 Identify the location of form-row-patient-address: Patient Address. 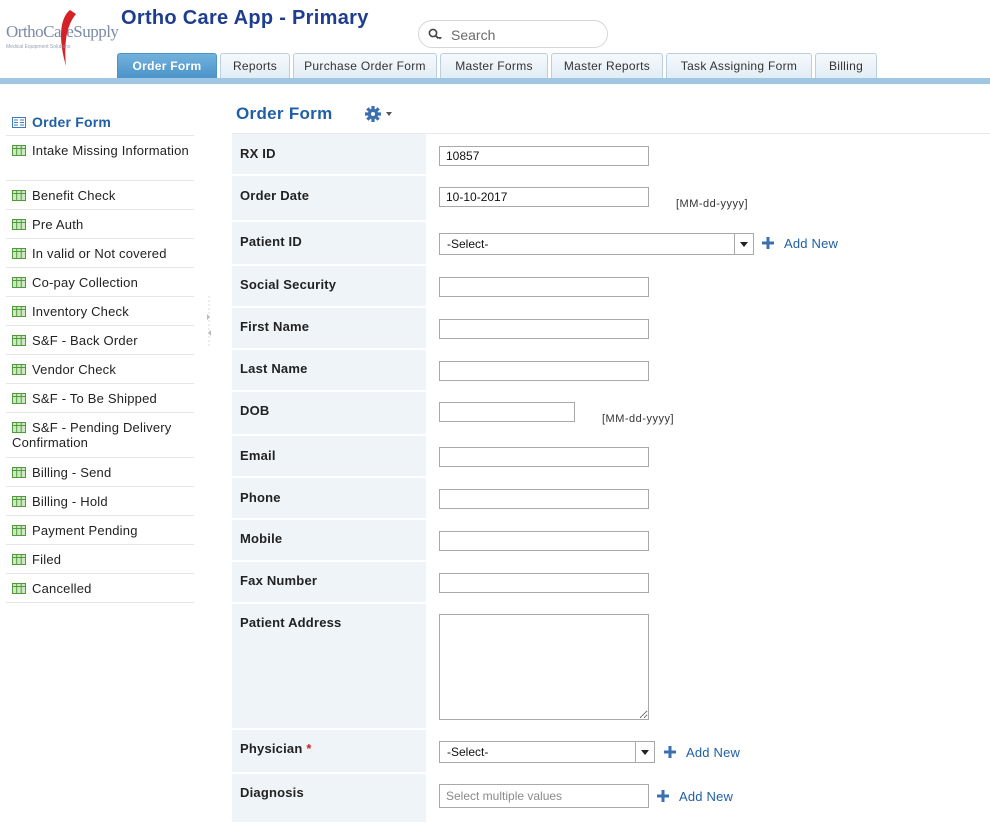
(611, 667).